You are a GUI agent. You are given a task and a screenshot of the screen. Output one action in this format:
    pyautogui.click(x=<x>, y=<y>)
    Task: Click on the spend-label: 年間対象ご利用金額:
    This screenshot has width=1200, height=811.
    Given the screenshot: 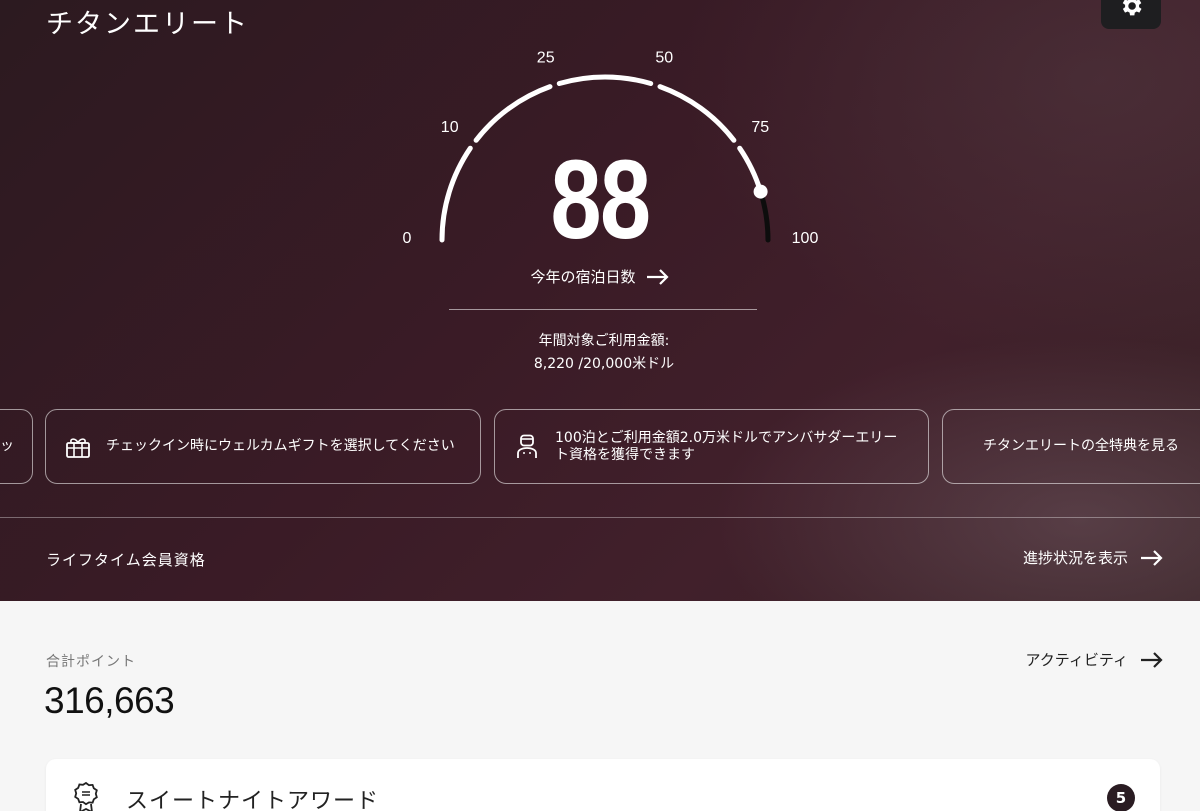 What is the action you would take?
    pyautogui.click(x=604, y=341)
    